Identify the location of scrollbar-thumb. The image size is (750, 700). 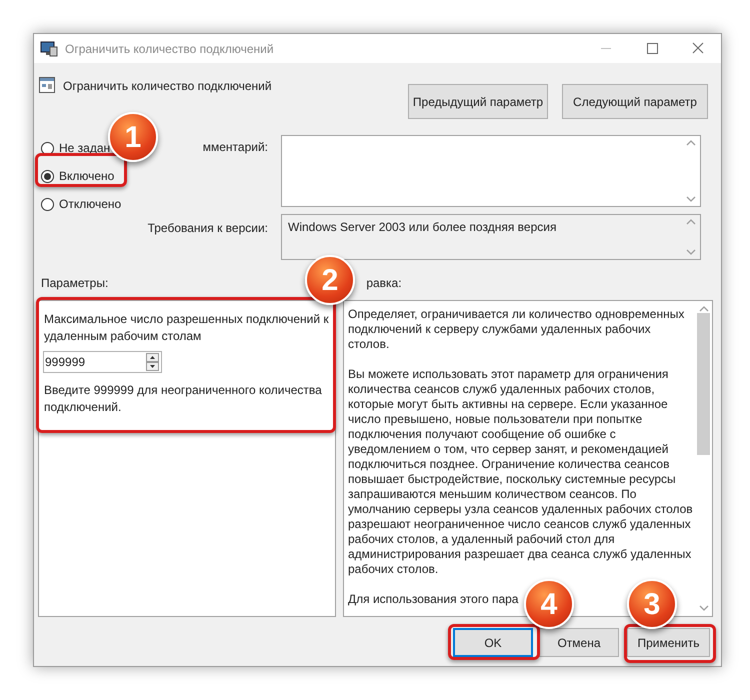
(703, 383).